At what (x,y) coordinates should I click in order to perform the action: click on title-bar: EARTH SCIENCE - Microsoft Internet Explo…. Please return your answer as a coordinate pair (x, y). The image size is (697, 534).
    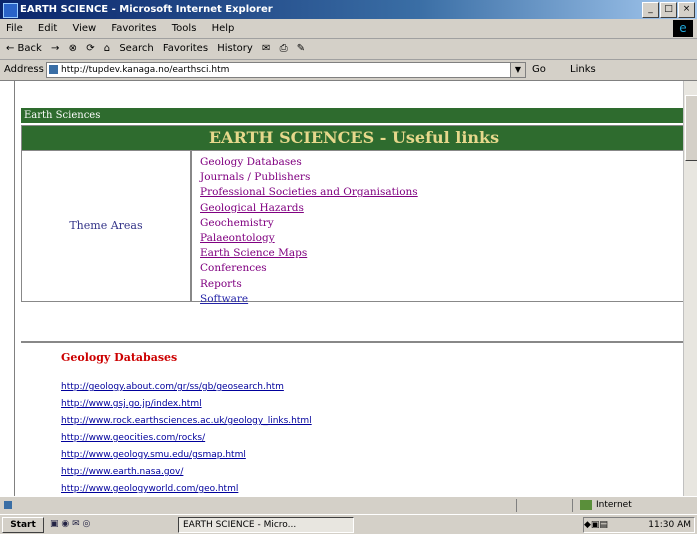
    Looking at the image, I should click on (348, 9).